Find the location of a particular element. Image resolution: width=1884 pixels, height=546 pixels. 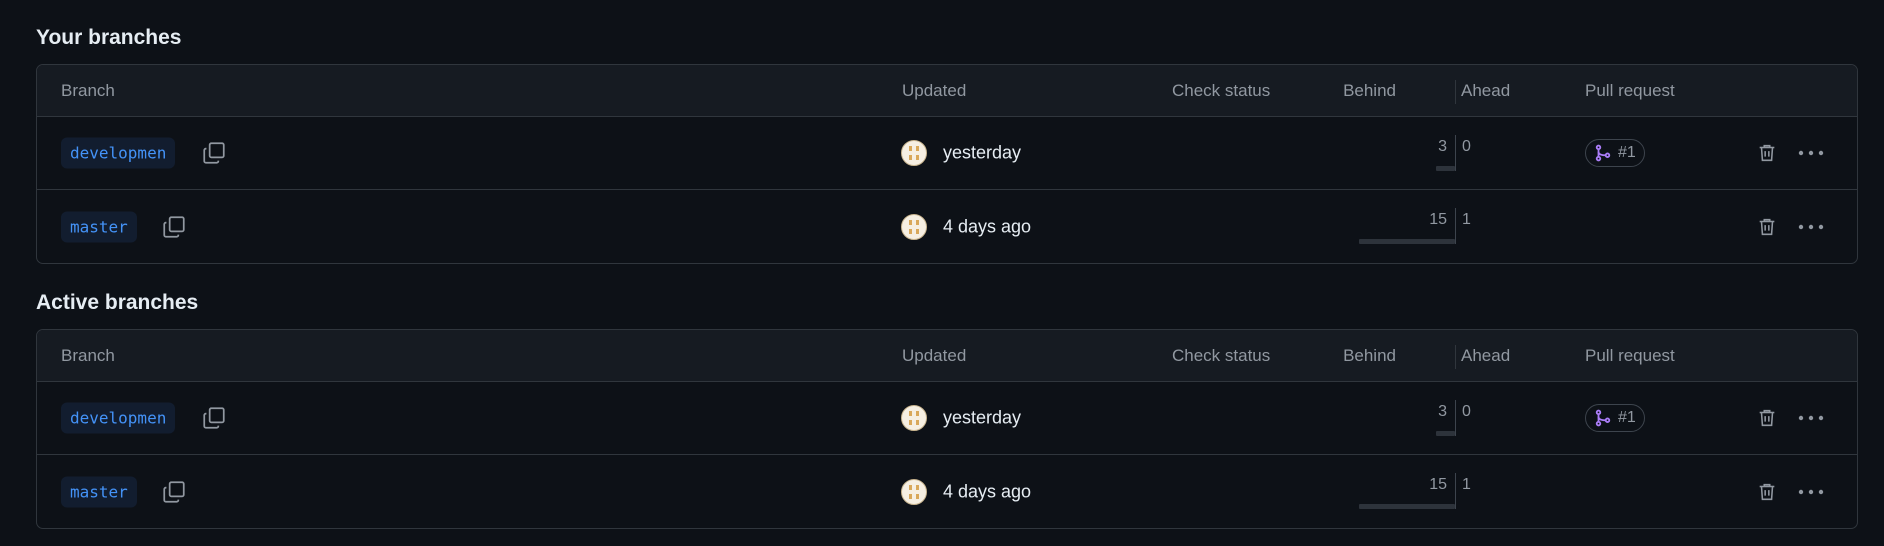

section-title-active-branches: Active branches is located at coordinates (117, 302).